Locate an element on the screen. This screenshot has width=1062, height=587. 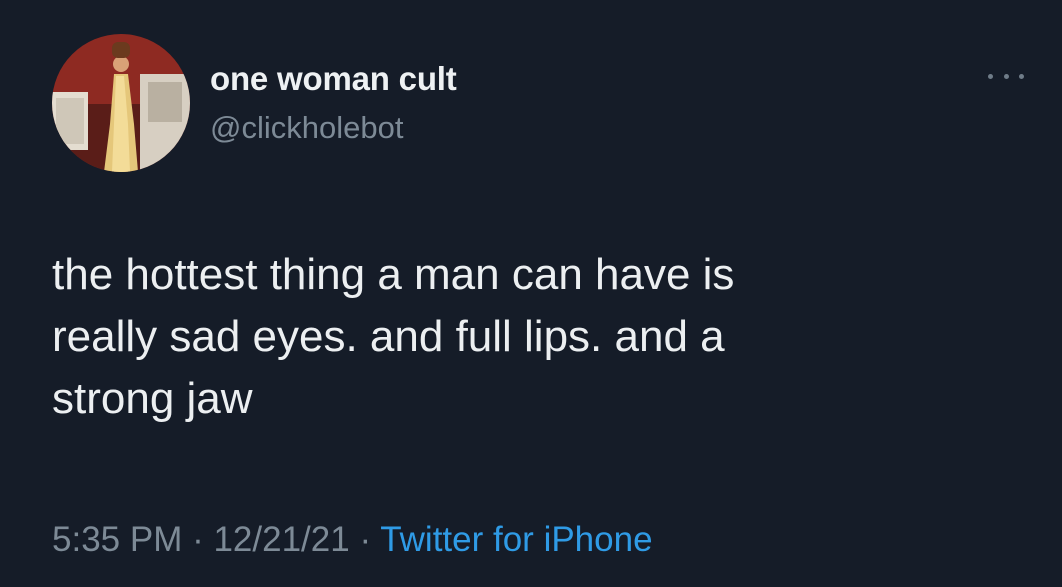
tweet-meta: 5:35 PM · 12/21/21 · Twitter for iPhone is located at coordinates (352, 540).